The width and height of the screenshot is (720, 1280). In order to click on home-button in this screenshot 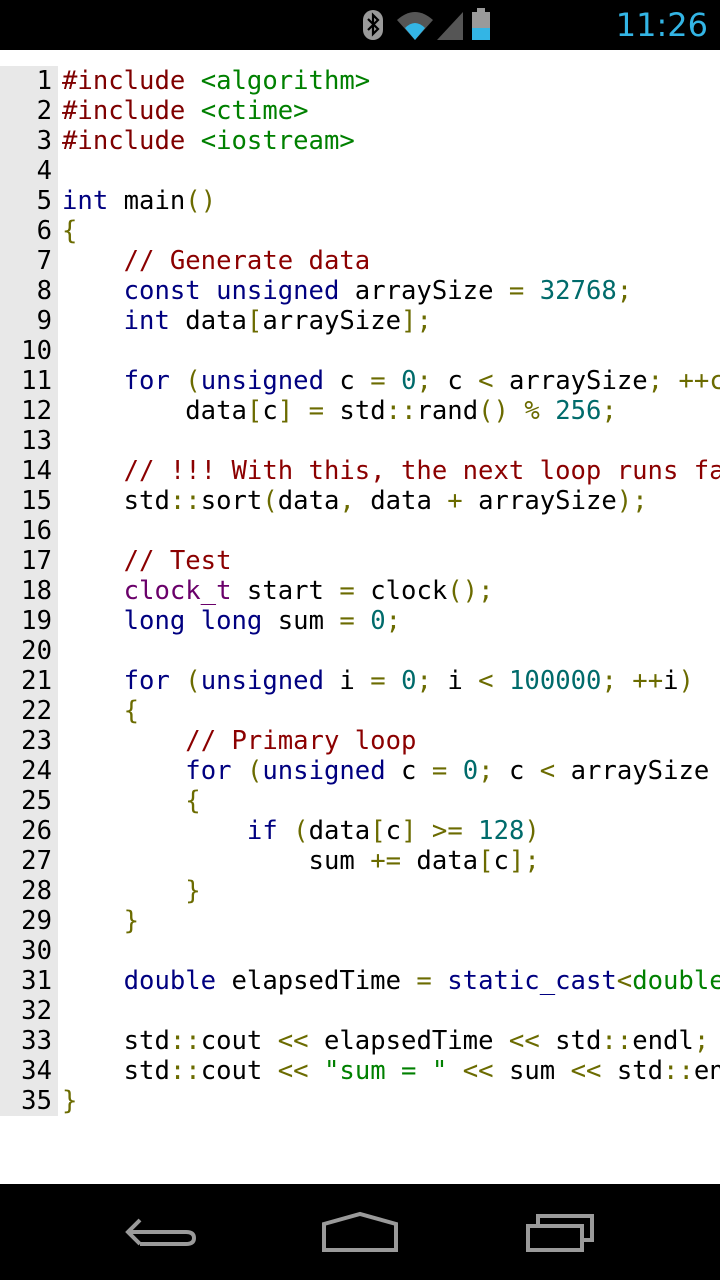, I will do `click(360, 1232)`.